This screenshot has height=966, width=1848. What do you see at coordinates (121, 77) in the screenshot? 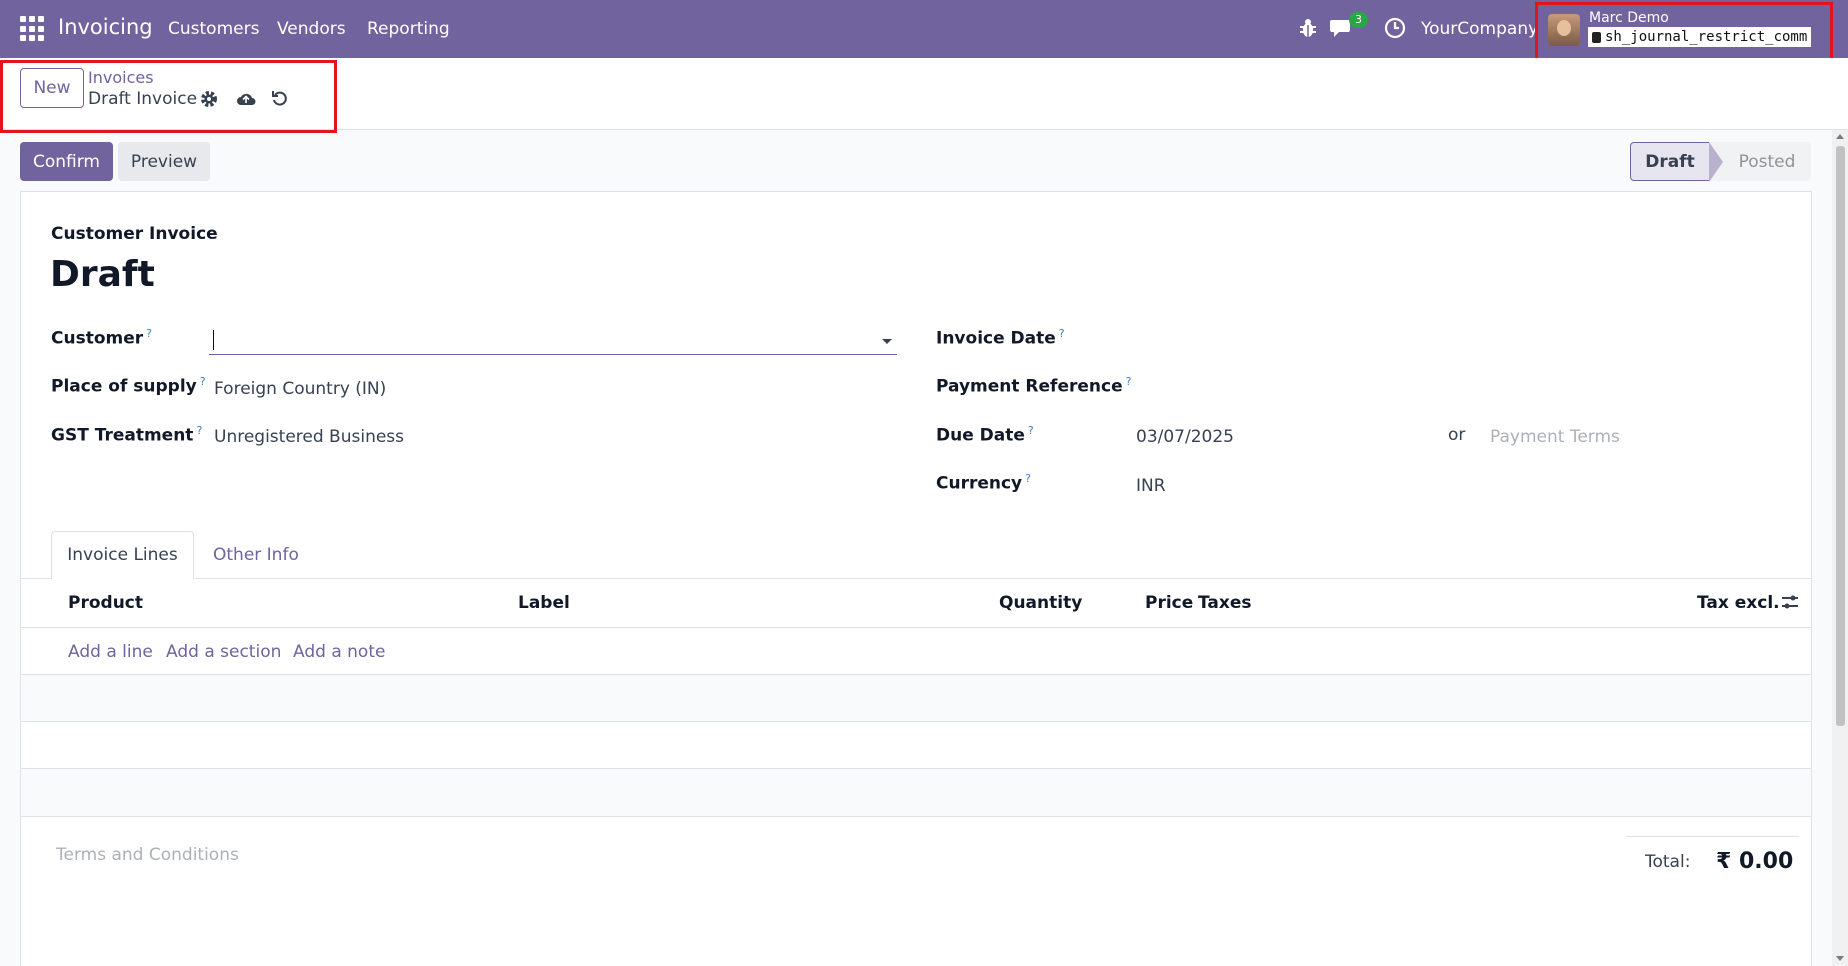
I see `breadcrumb-invoices: Invoices` at bounding box center [121, 77].